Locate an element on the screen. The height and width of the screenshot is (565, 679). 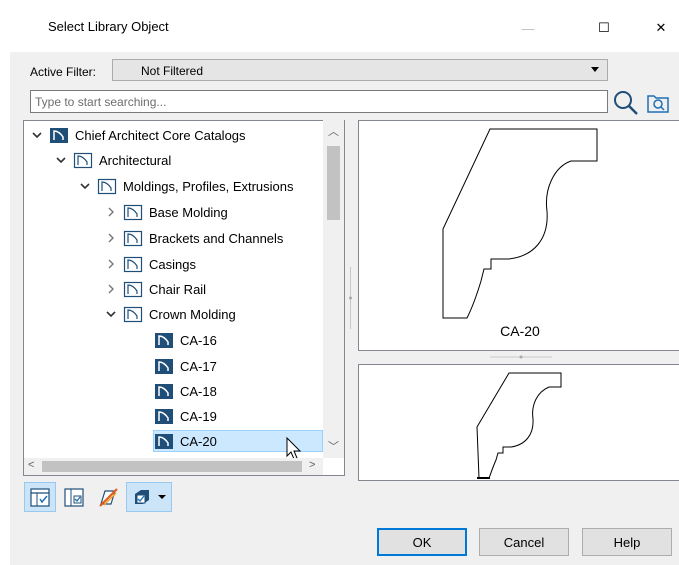
tree-item-label: CA-18 is located at coordinates (198, 391).